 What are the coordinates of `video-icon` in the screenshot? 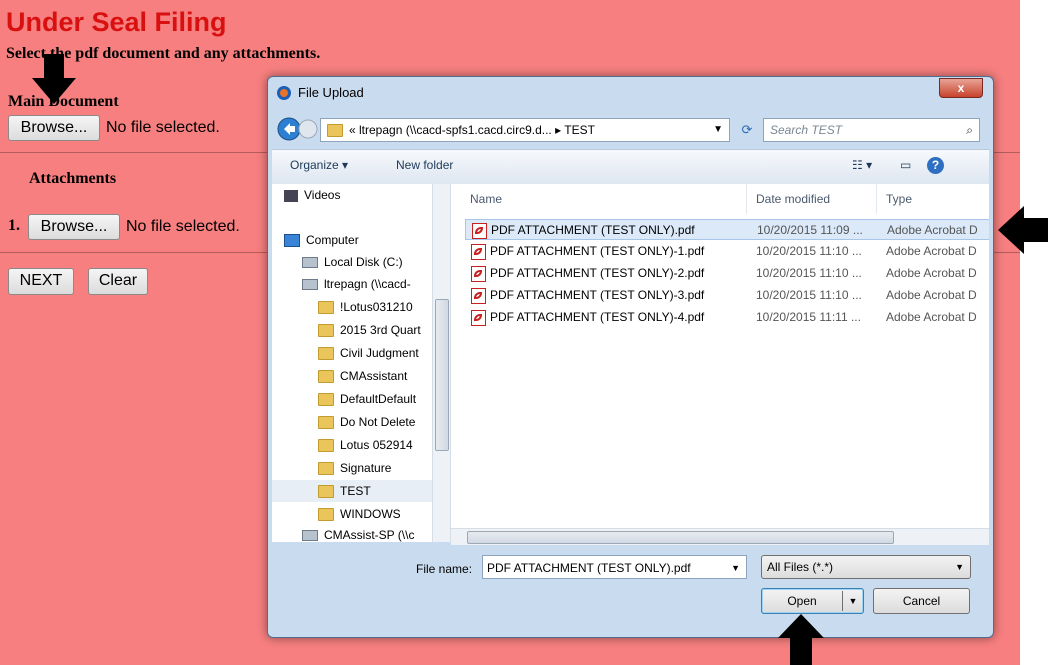 It's located at (291, 195).